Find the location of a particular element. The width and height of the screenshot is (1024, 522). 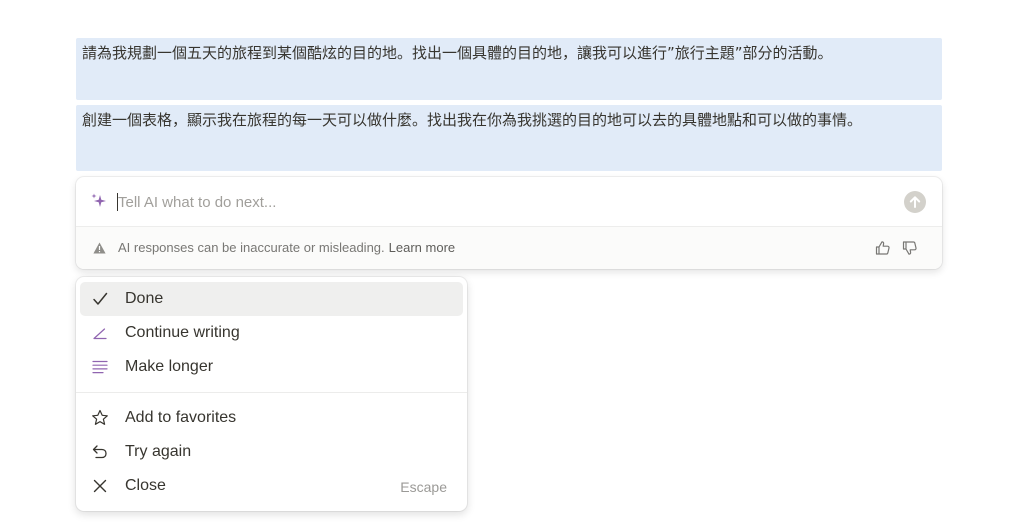

thumbs-down-icon is located at coordinates (910, 248).